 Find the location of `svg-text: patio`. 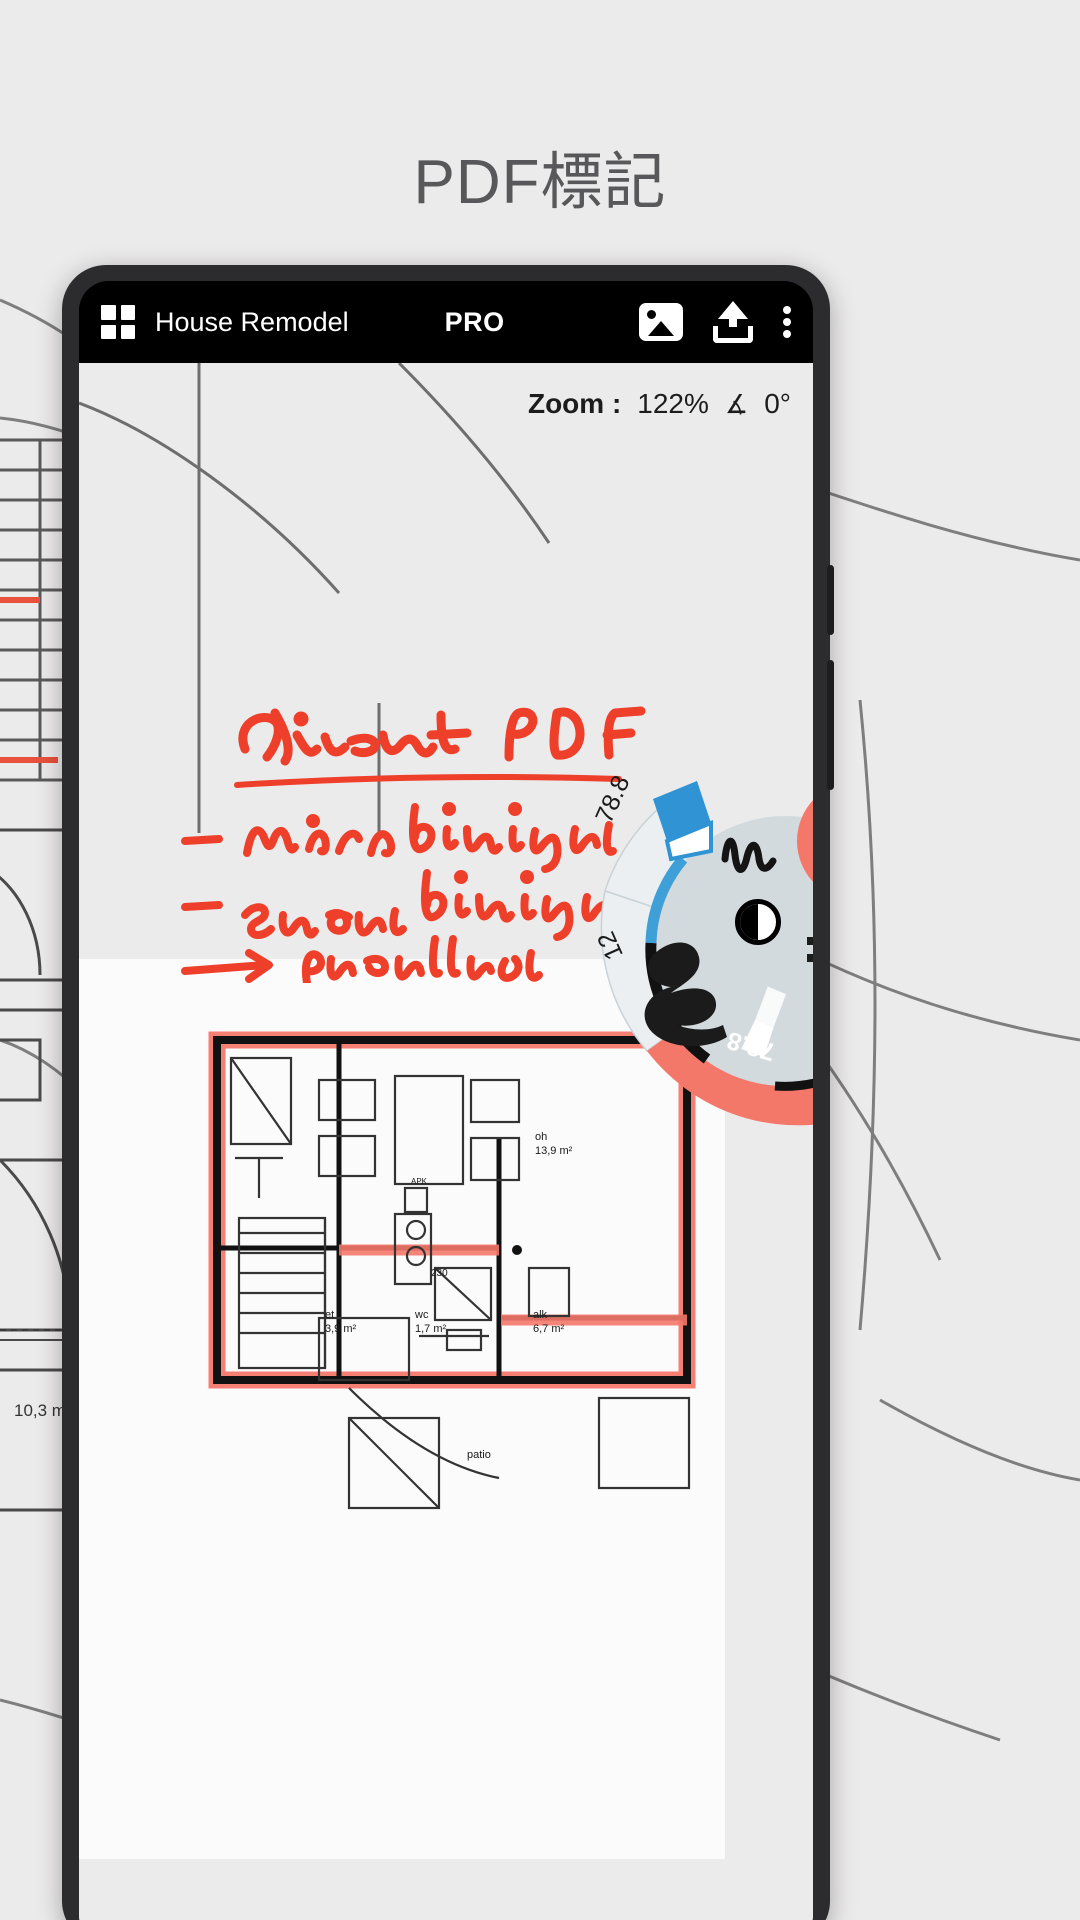

svg-text: patio is located at coordinates (479, 1455).